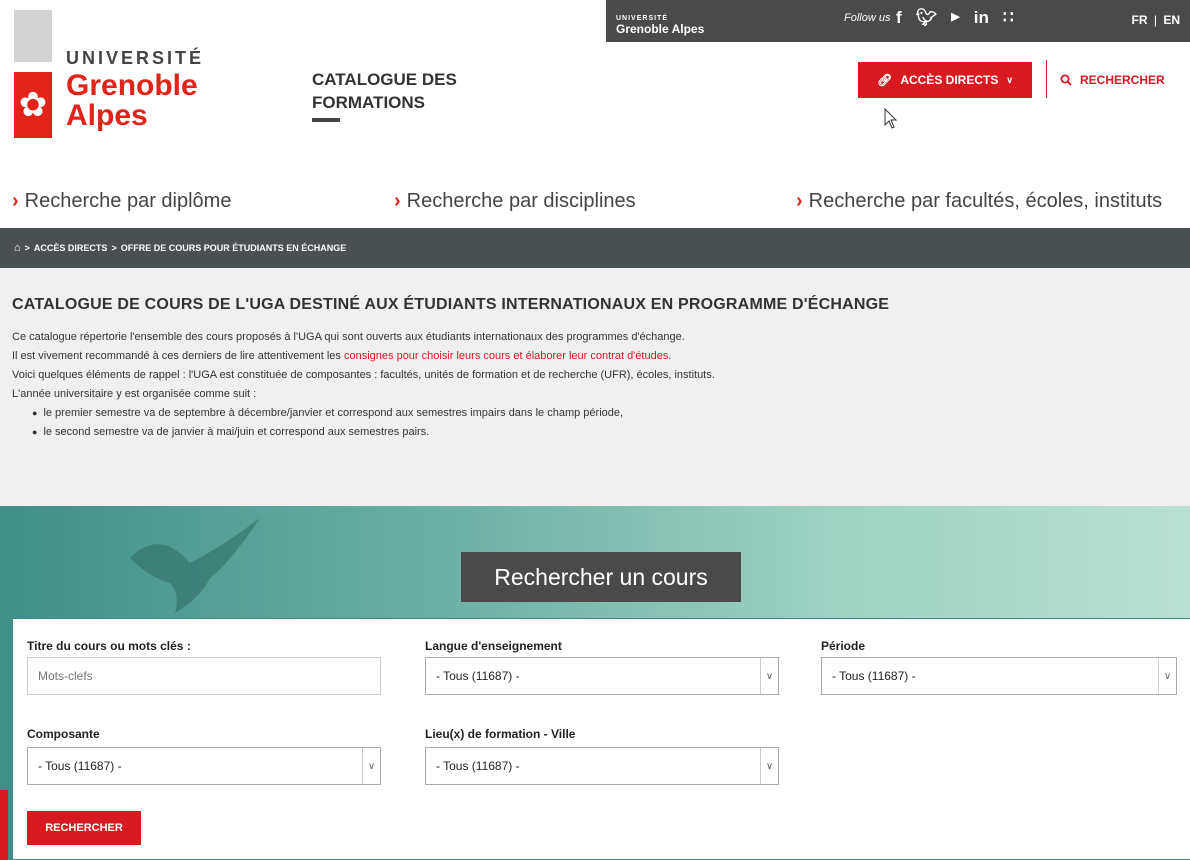 This screenshot has width=1190, height=860. I want to click on intro-p2-end: ., so click(670, 356).